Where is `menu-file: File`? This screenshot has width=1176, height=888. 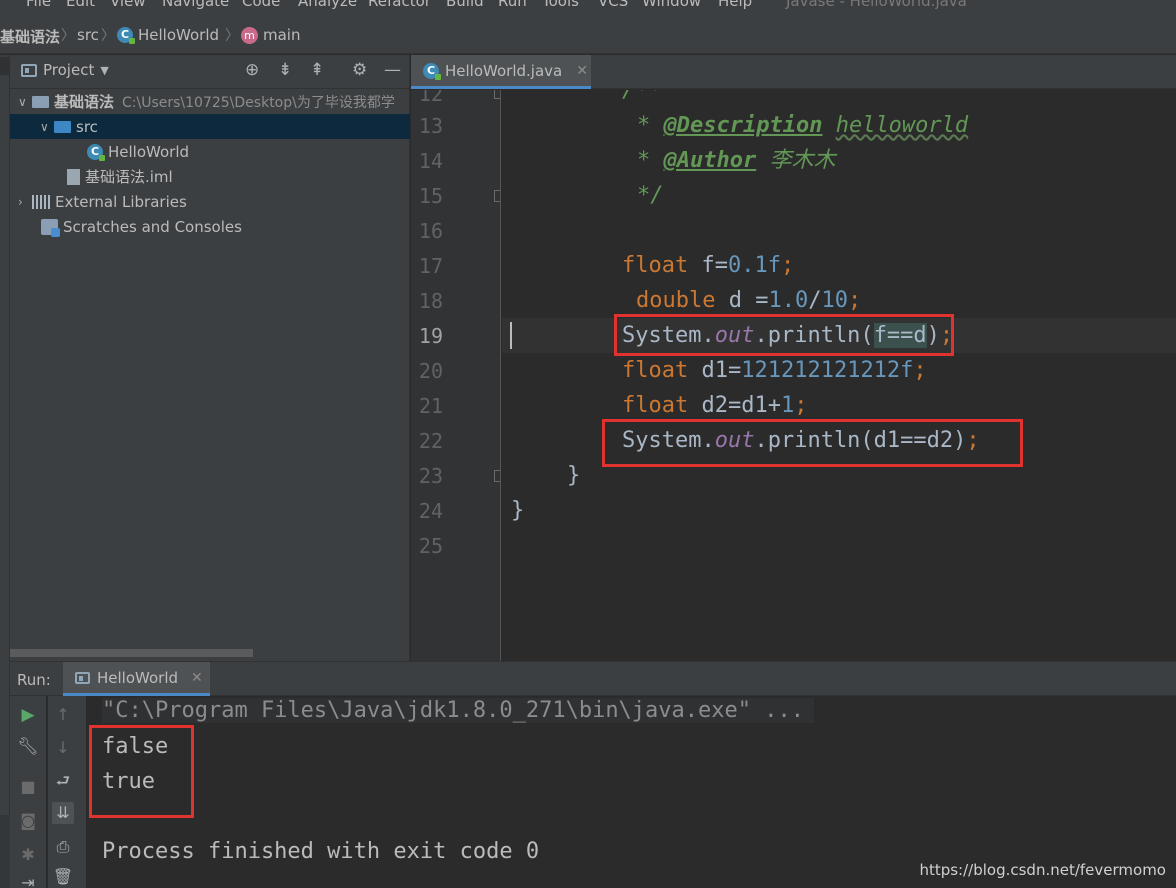
menu-file: File is located at coordinates (38, 5).